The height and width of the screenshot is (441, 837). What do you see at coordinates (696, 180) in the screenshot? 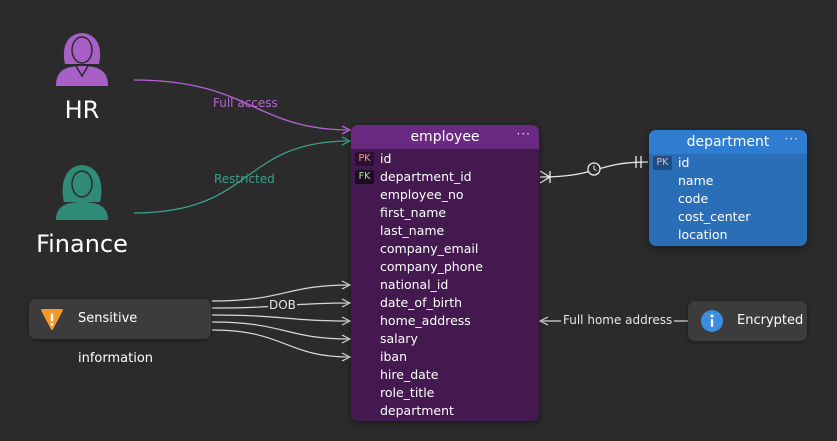
I see `field-name: name` at bounding box center [696, 180].